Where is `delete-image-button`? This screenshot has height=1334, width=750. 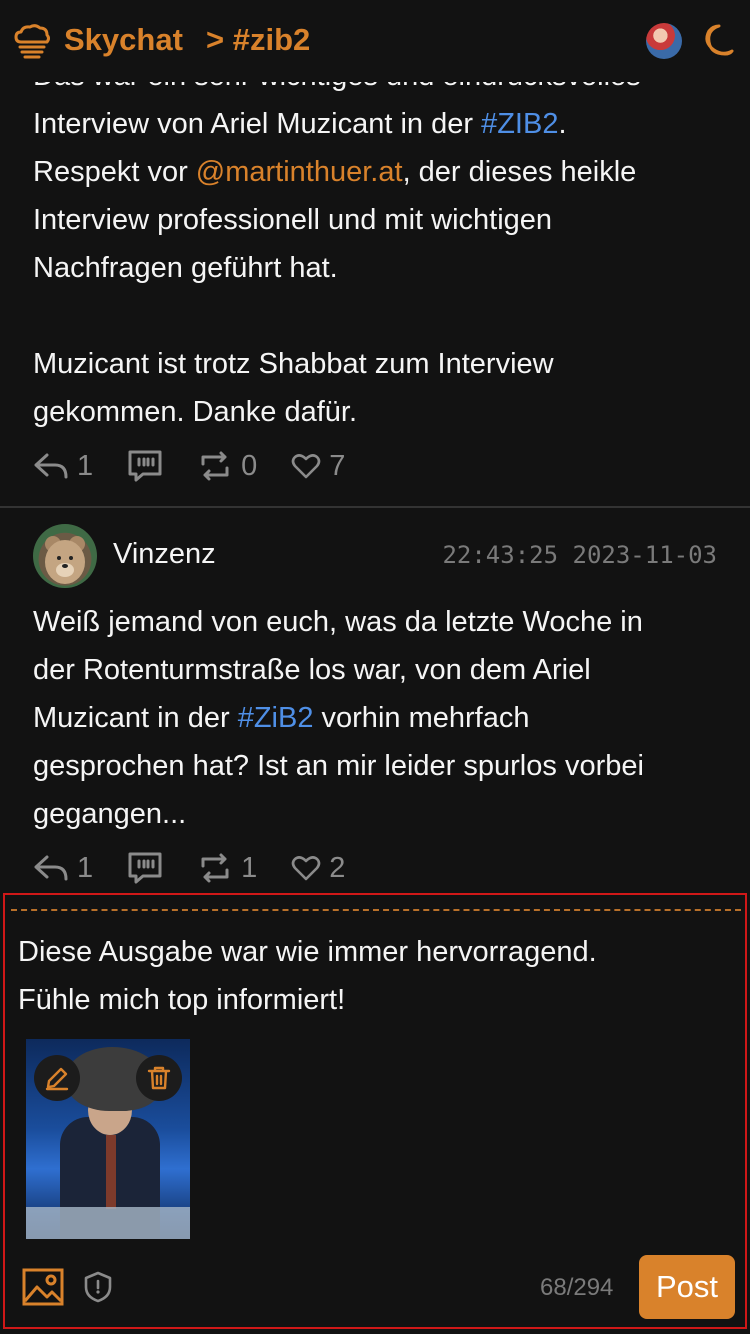
delete-image-button is located at coordinates (159, 1078).